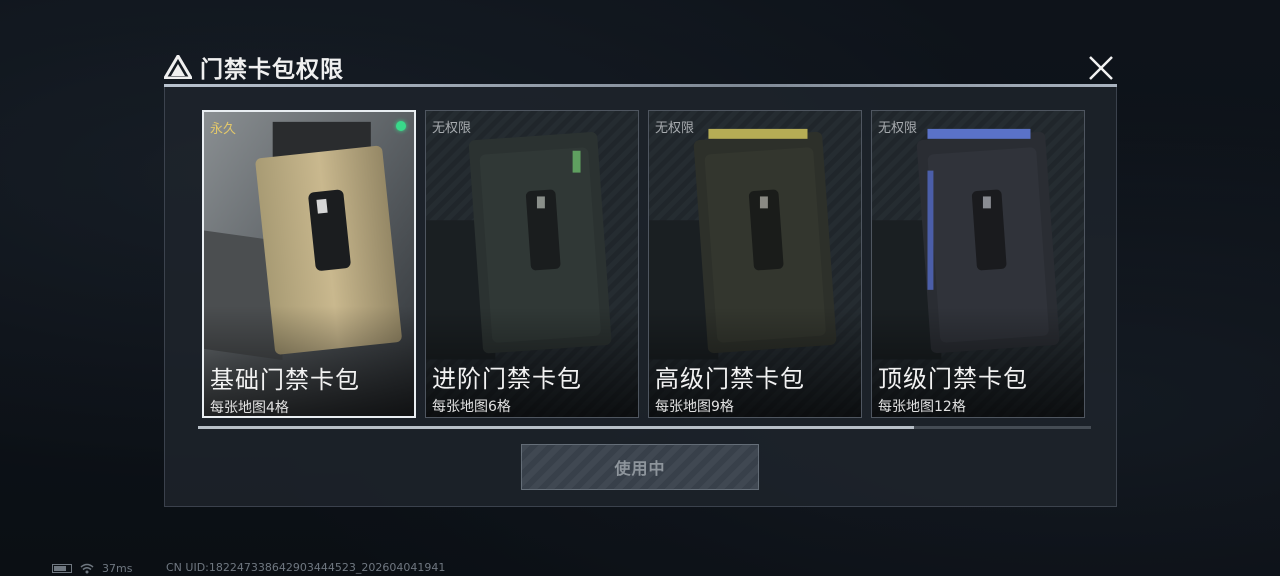 The image size is (1280, 576). What do you see at coordinates (62, 568) in the screenshot?
I see `battery-icon` at bounding box center [62, 568].